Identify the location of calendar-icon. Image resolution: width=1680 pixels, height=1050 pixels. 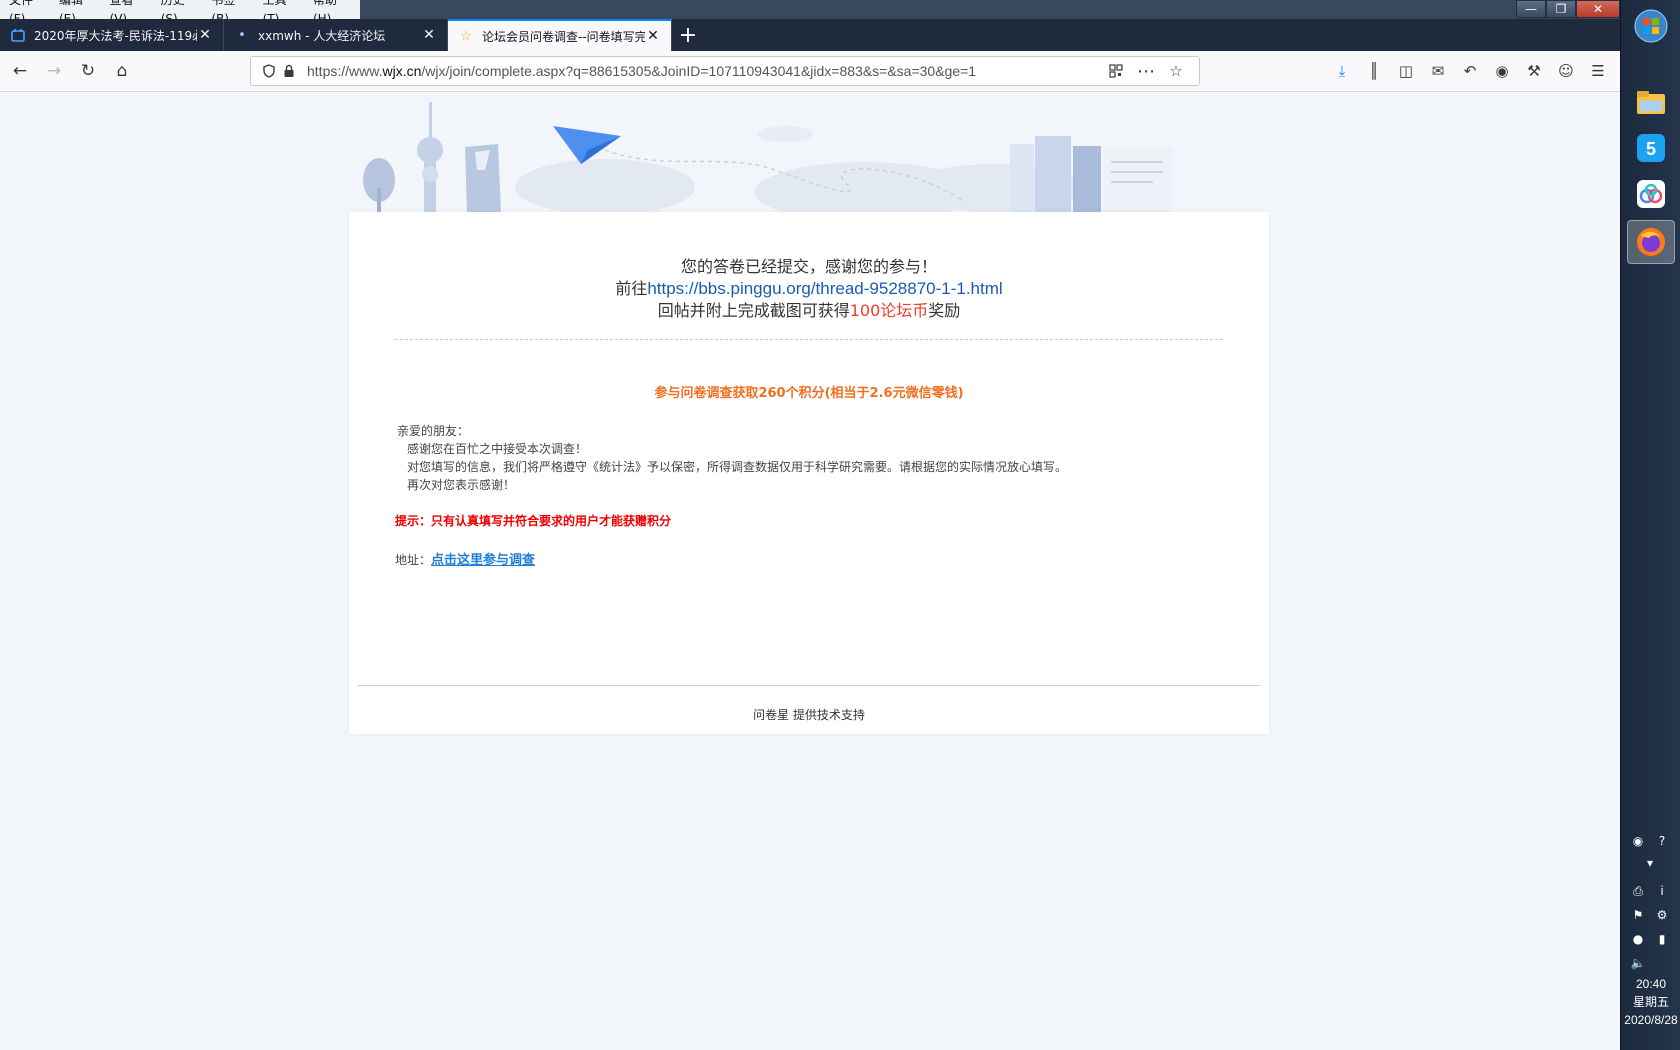
(18, 35).